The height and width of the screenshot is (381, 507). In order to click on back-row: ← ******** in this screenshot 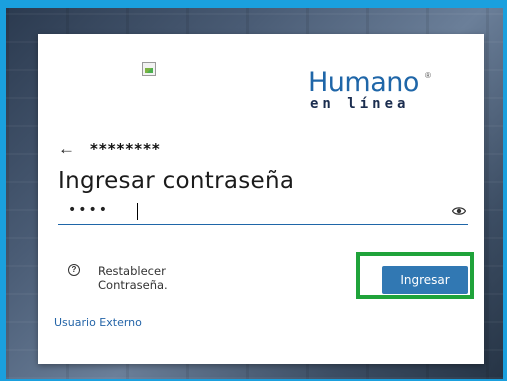, I will do `click(109, 149)`.